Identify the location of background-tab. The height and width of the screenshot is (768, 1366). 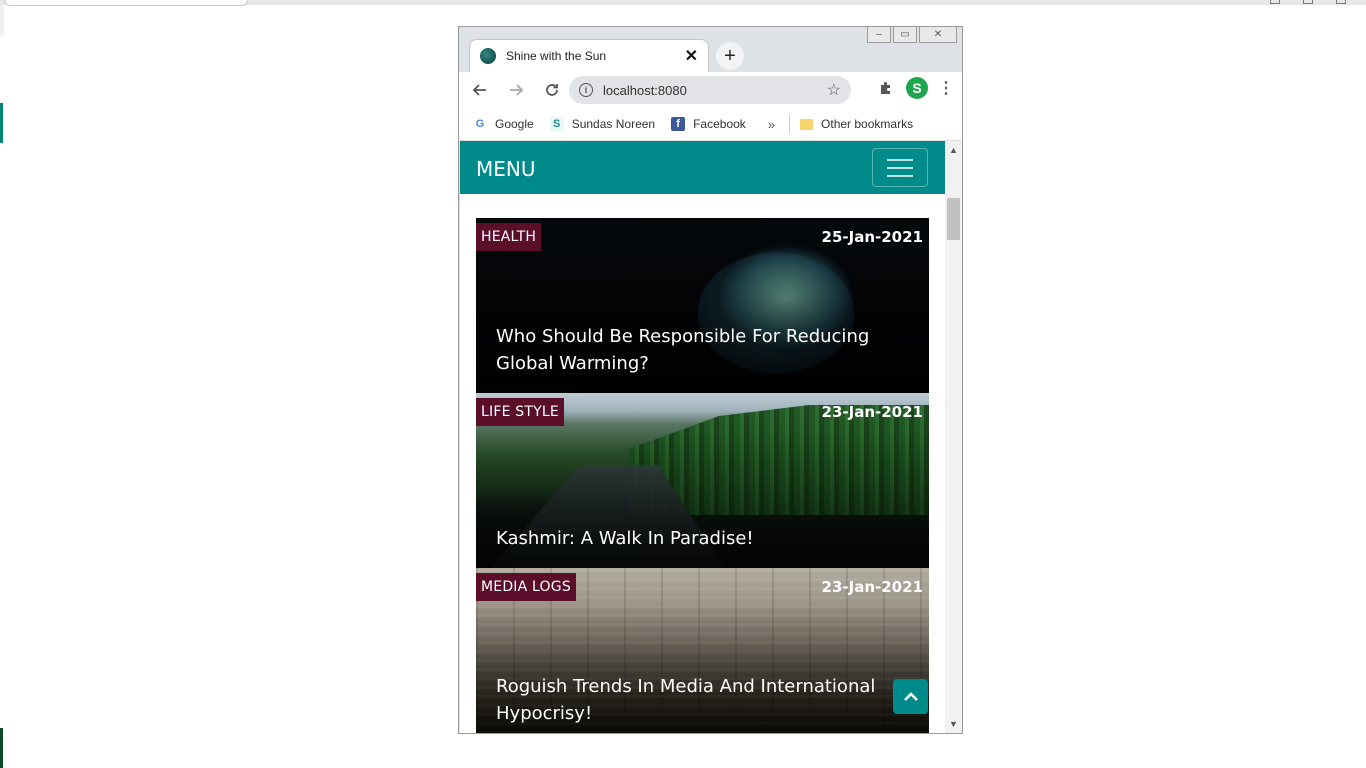
(126, 3).